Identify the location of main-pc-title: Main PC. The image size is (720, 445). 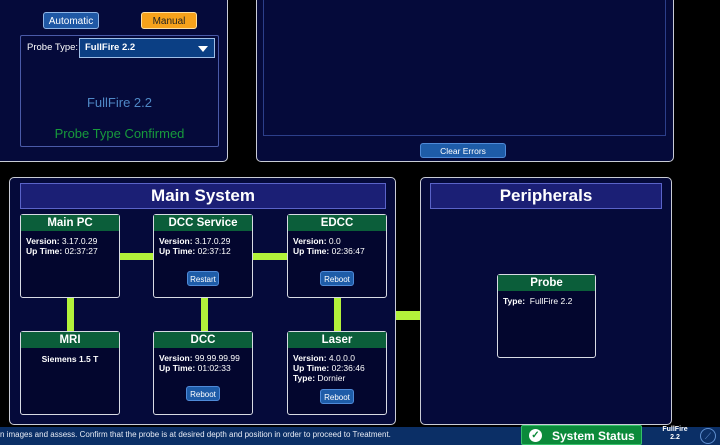
(70, 223).